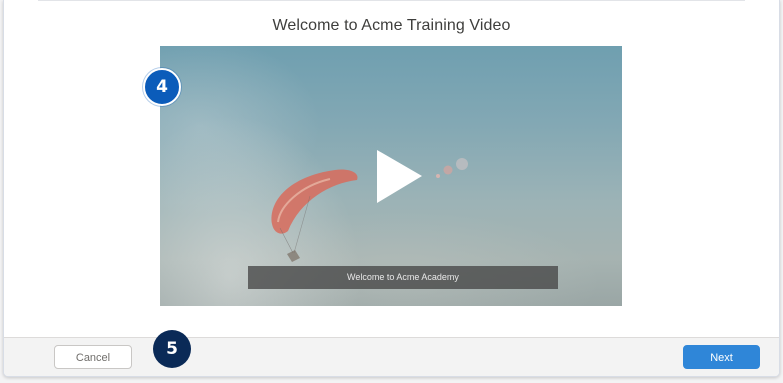 Image resolution: width=783 pixels, height=383 pixels. What do you see at coordinates (162, 87) in the screenshot?
I see `step-marker-4: 4` at bounding box center [162, 87].